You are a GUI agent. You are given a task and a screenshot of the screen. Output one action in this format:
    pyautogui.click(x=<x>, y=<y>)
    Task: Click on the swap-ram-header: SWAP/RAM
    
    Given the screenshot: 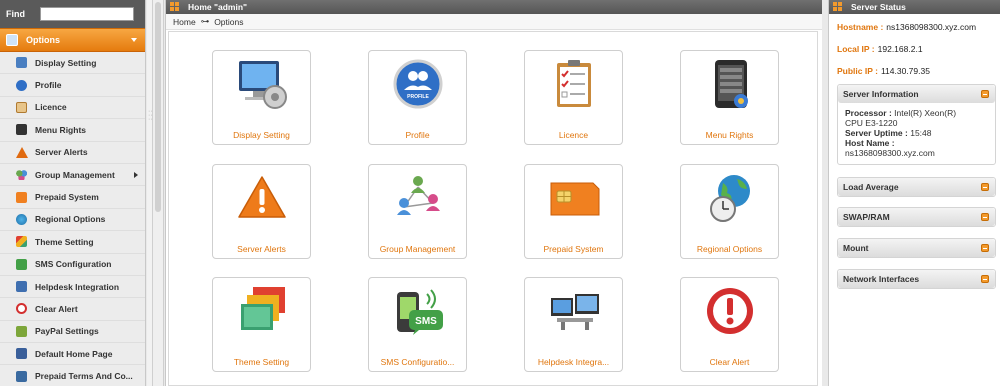 What is the action you would take?
    pyautogui.click(x=916, y=217)
    